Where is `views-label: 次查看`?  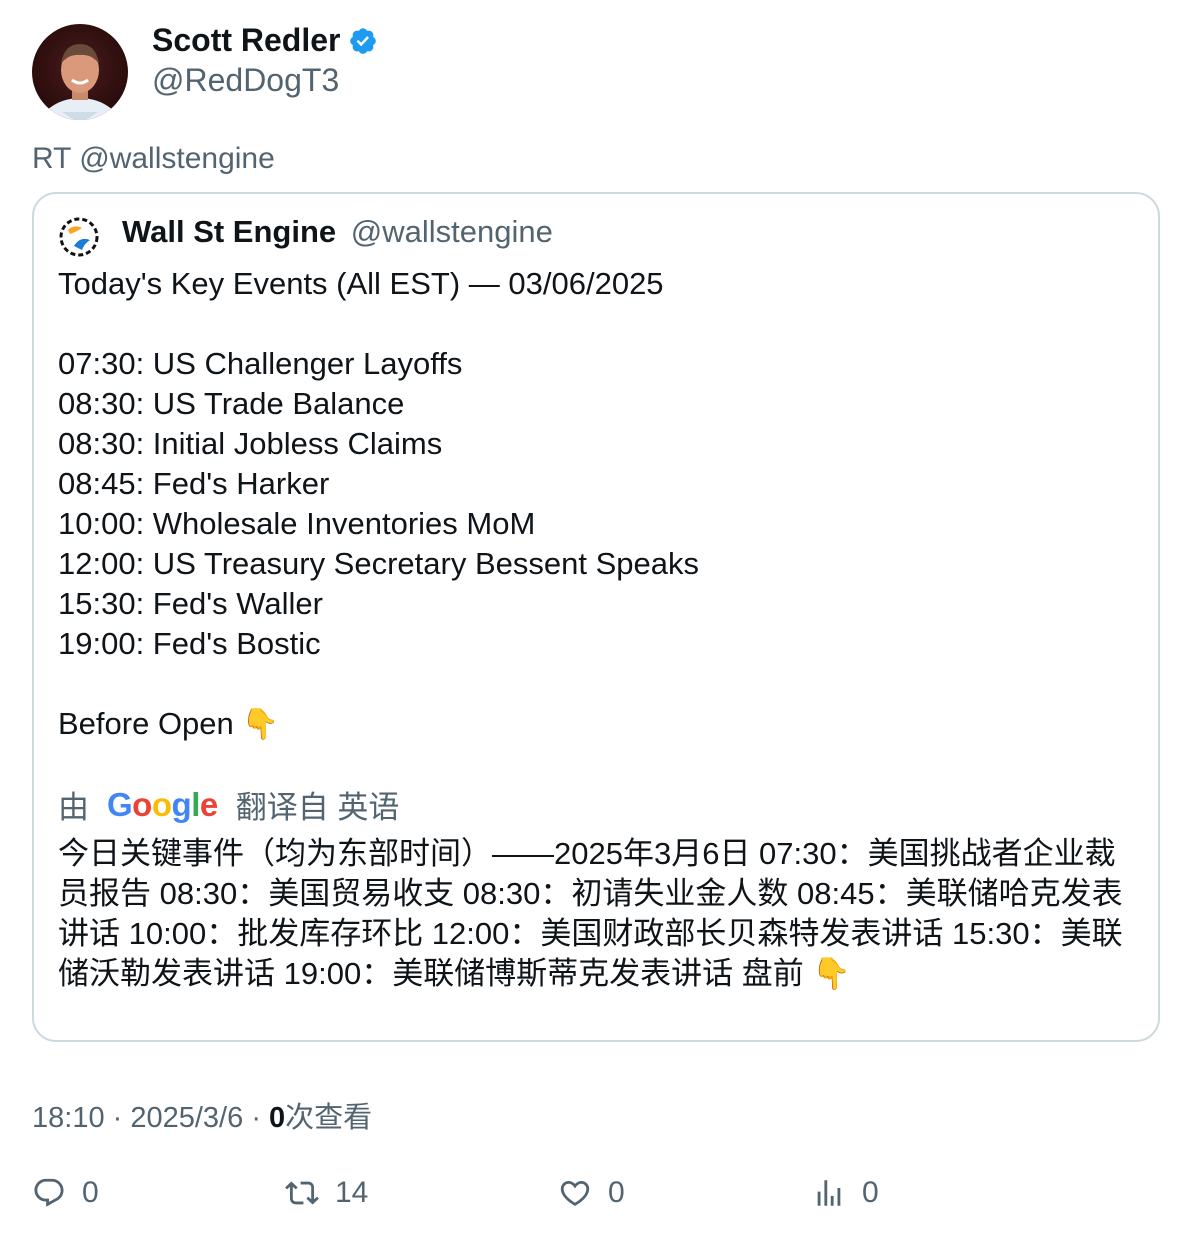
views-label: 次查看 is located at coordinates (329, 1118).